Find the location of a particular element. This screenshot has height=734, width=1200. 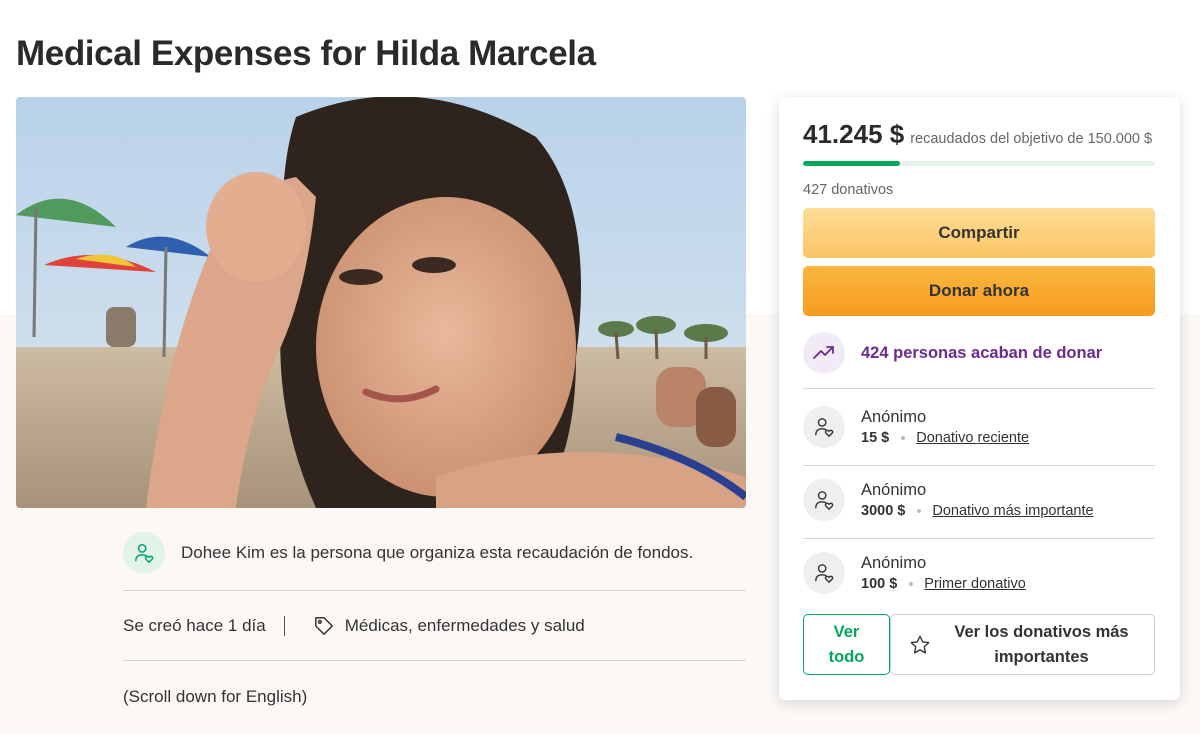

progress-bar is located at coordinates (979, 163).